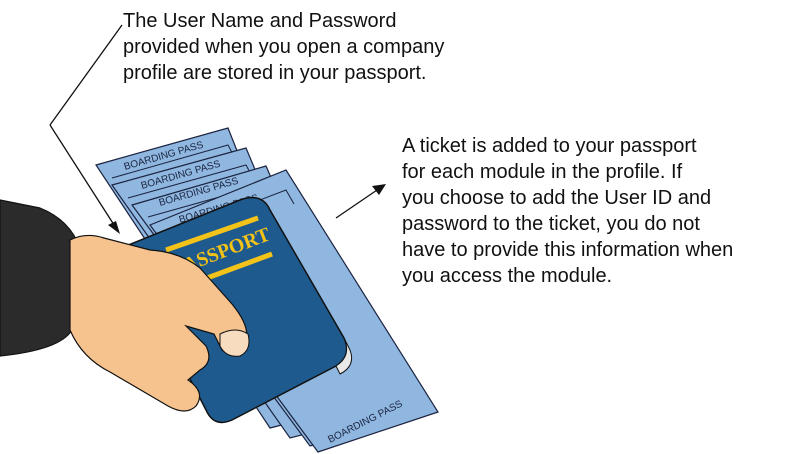 This screenshot has width=802, height=454. Describe the element at coordinates (86, 129) in the screenshot. I see `callout-arrow-top` at that location.